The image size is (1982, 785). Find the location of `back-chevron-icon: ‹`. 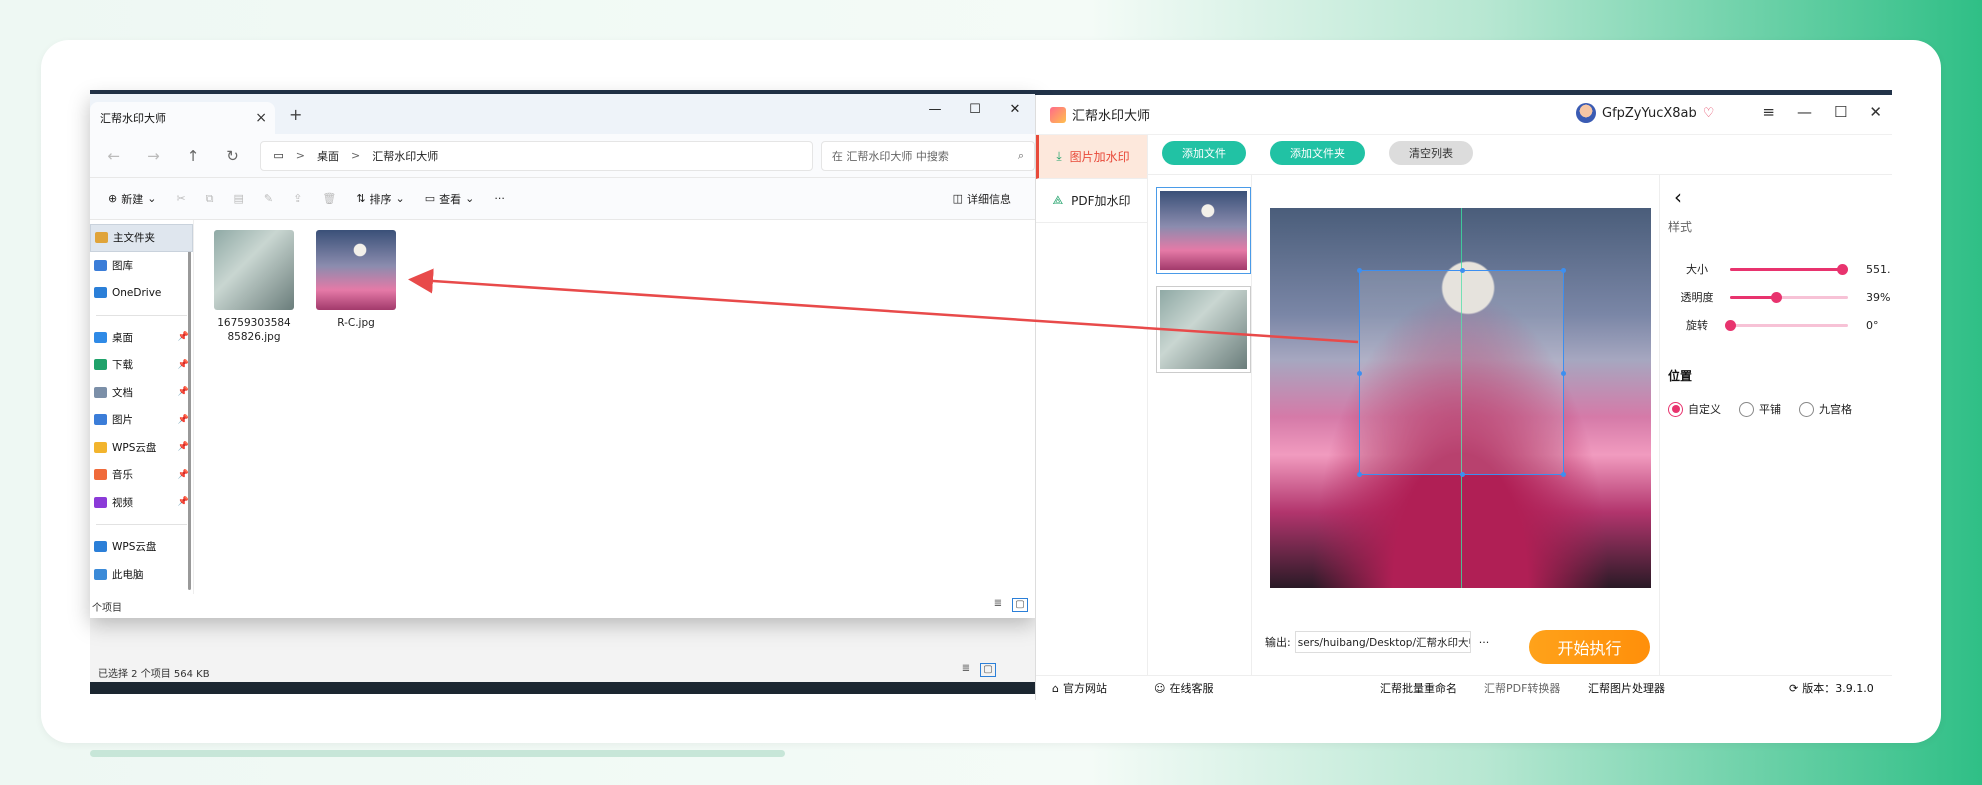

back-chevron-icon: ‹ is located at coordinates (1678, 197).